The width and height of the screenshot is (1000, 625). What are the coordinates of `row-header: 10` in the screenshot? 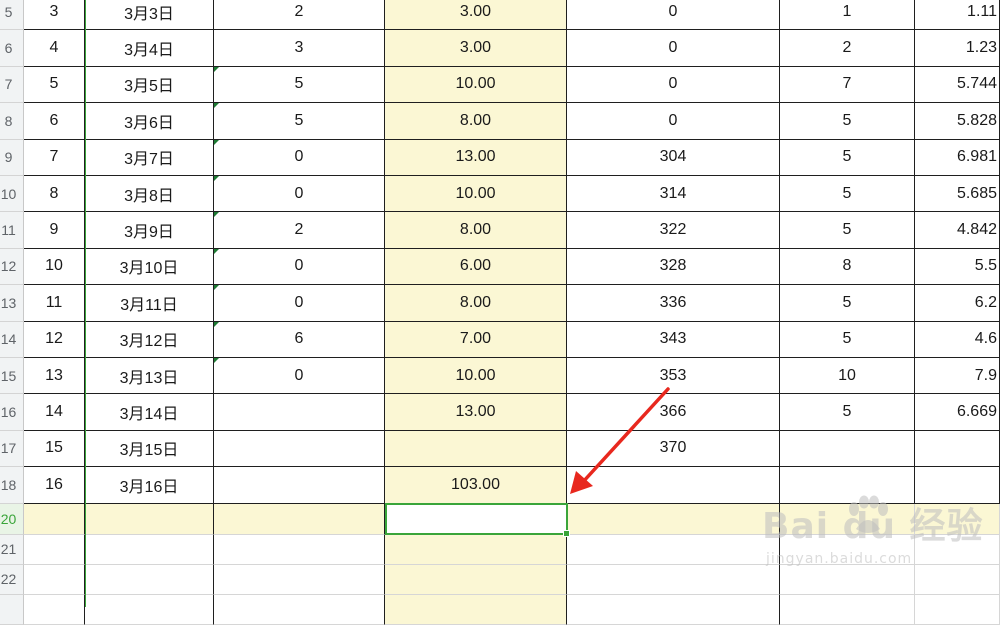 It's located at (12, 194).